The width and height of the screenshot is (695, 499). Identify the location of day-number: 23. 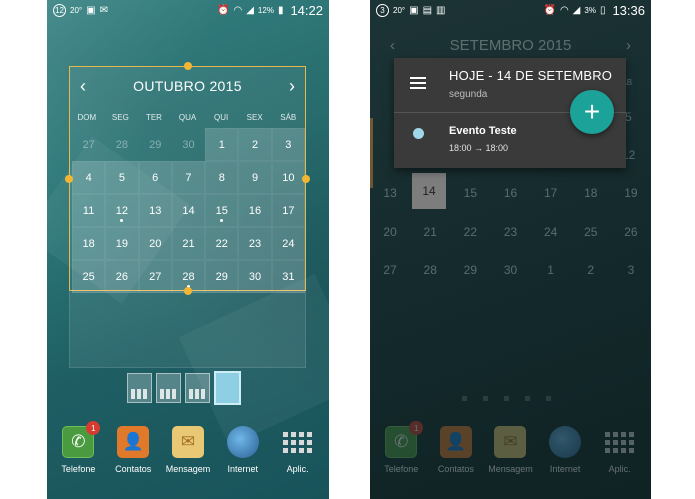
(255, 243).